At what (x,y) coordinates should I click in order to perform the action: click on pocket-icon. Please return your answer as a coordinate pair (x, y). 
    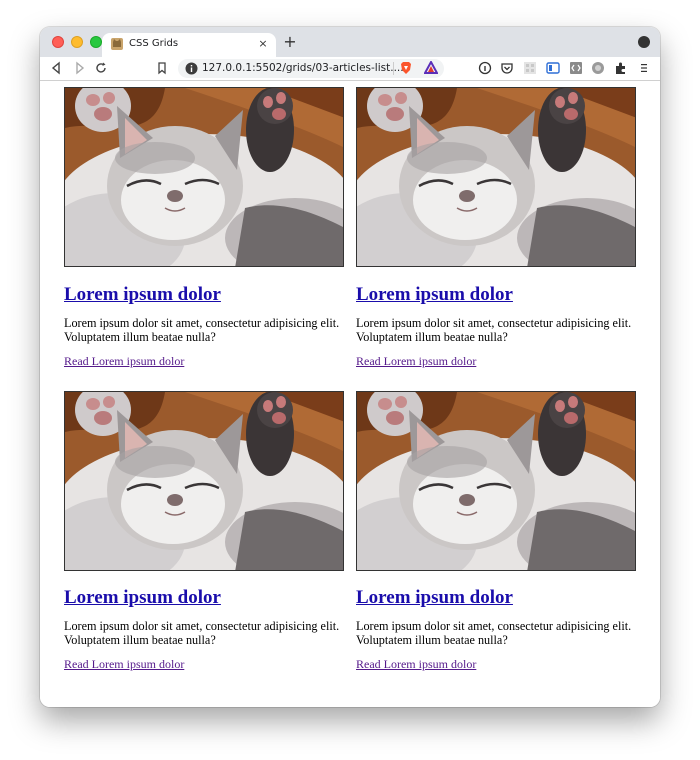
    Looking at the image, I should click on (507, 68).